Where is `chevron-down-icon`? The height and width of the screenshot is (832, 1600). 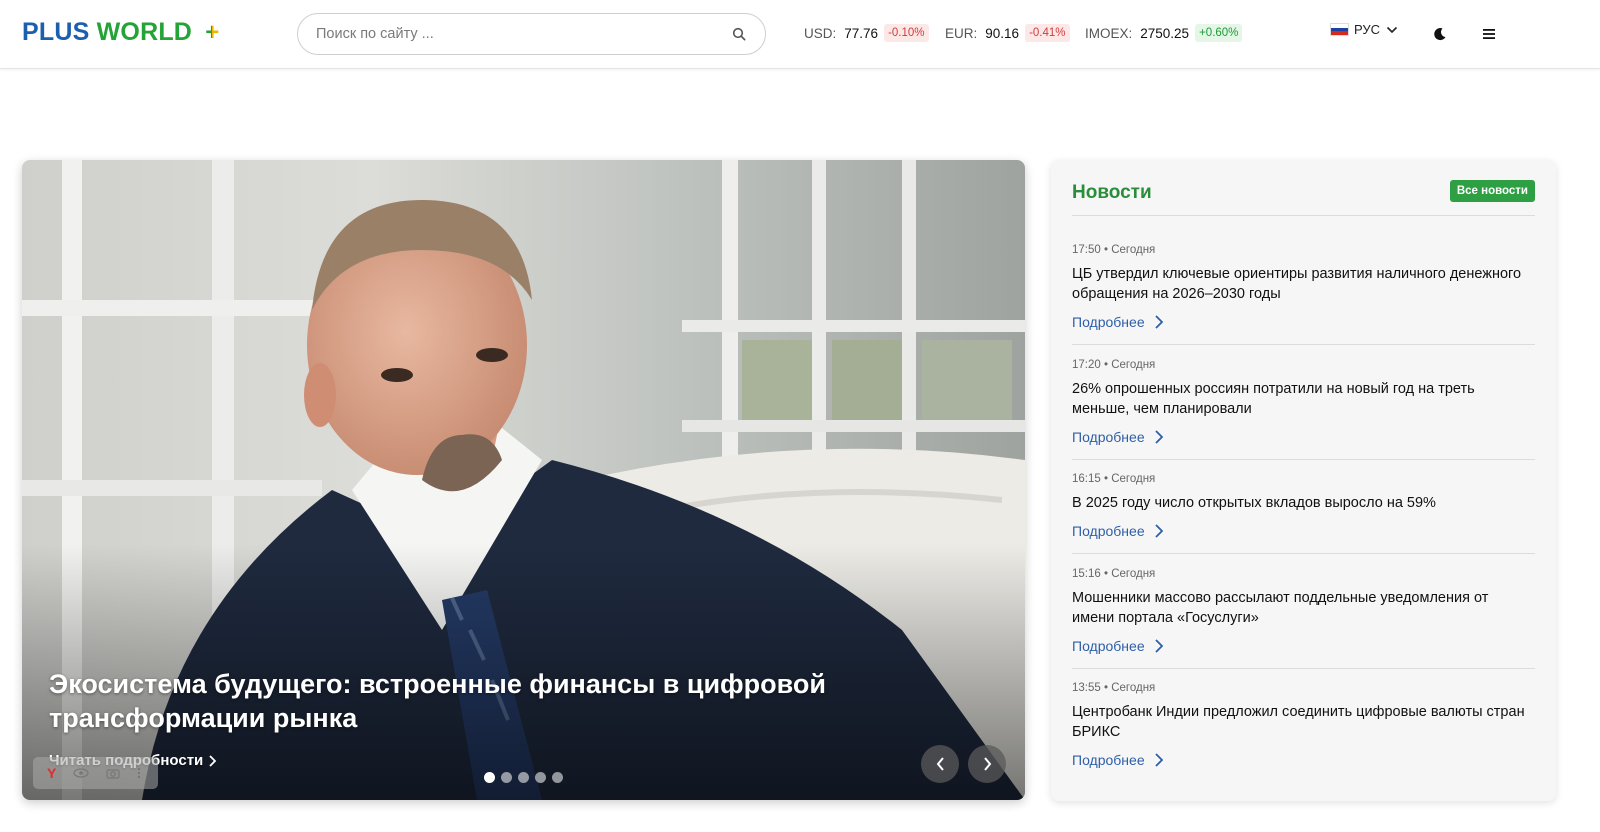
chevron-down-icon is located at coordinates (1392, 30).